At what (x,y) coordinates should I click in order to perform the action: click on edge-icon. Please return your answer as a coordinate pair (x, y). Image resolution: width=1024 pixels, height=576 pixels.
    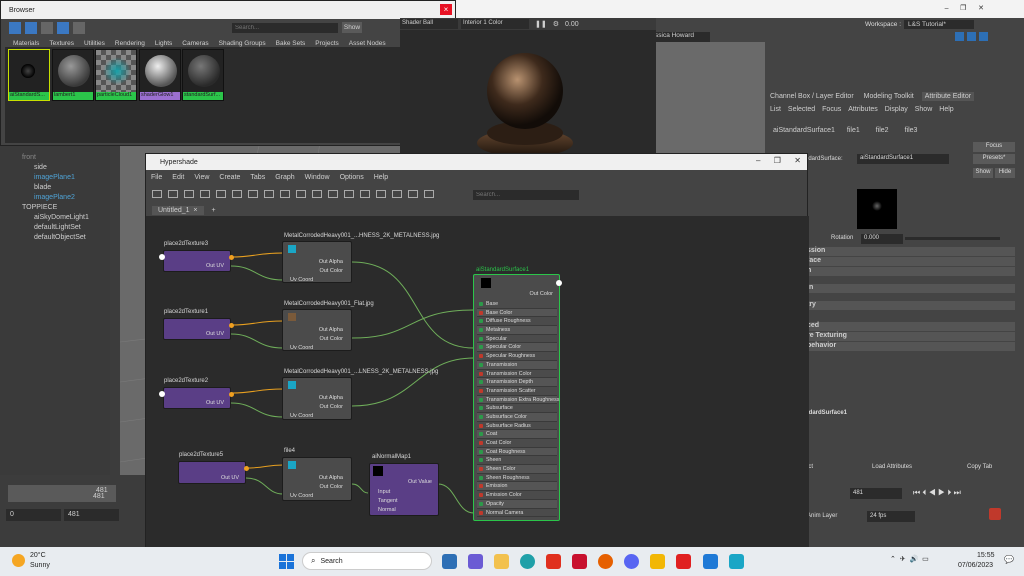
    Looking at the image, I should click on (527, 561).